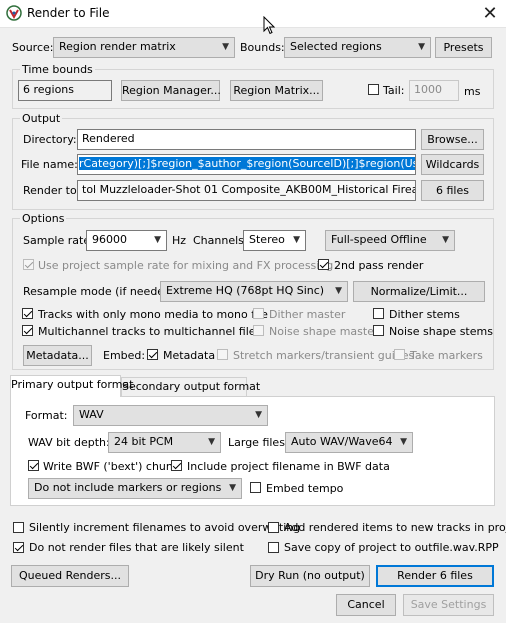  I want to click on tab-primary-output: Primary output format, so click(71, 386).